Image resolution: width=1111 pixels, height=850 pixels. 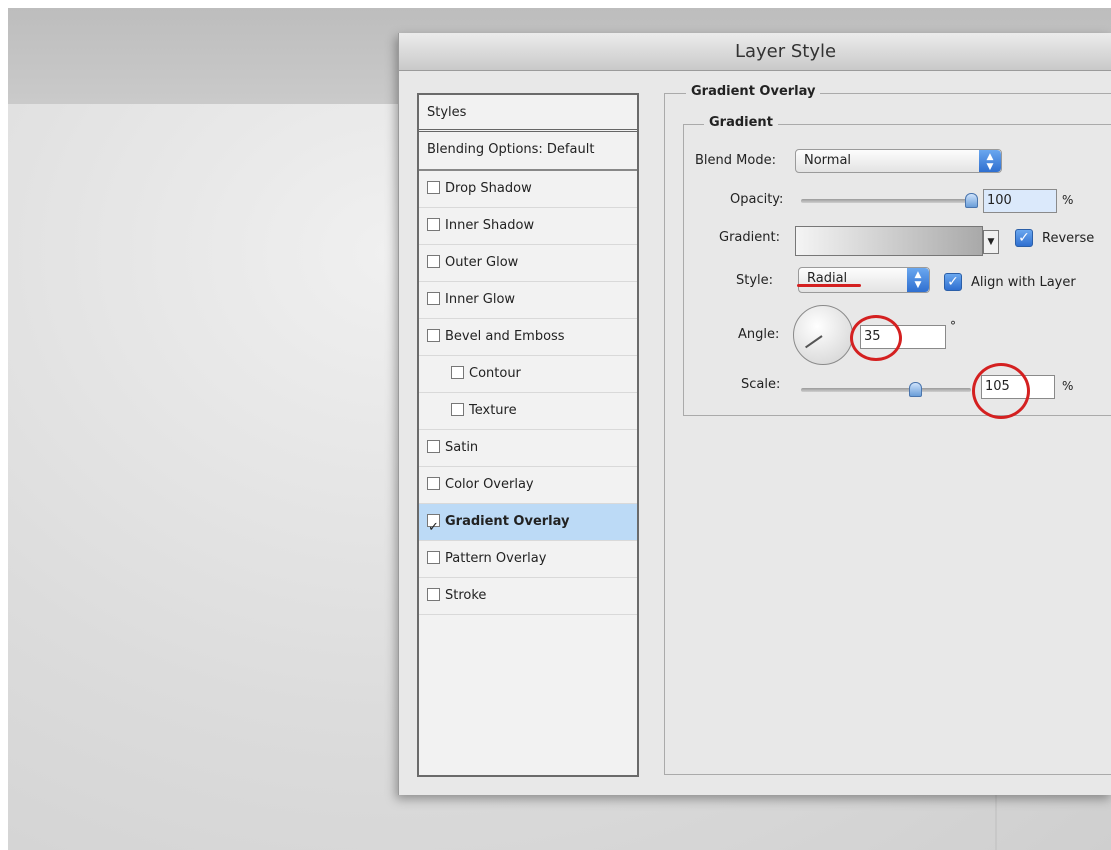 I want to click on style-select: Radial ▲ ▼, so click(x=864, y=280).